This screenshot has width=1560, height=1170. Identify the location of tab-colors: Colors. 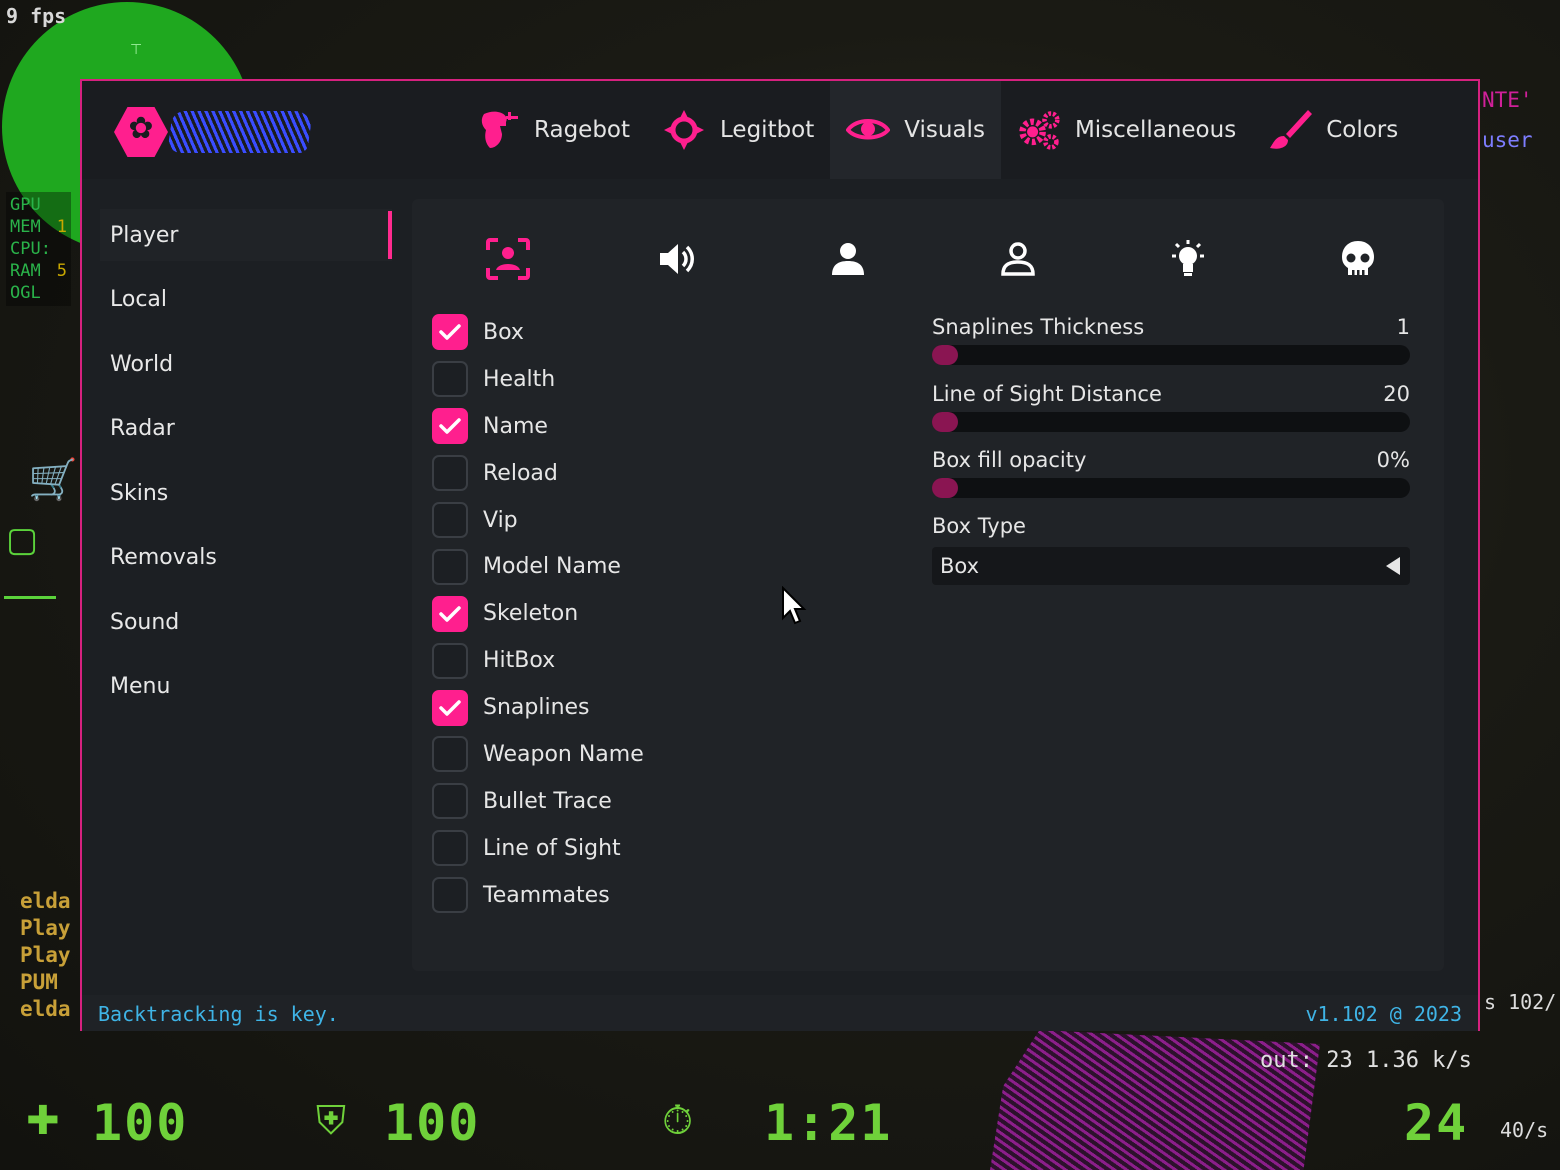
(1333, 130).